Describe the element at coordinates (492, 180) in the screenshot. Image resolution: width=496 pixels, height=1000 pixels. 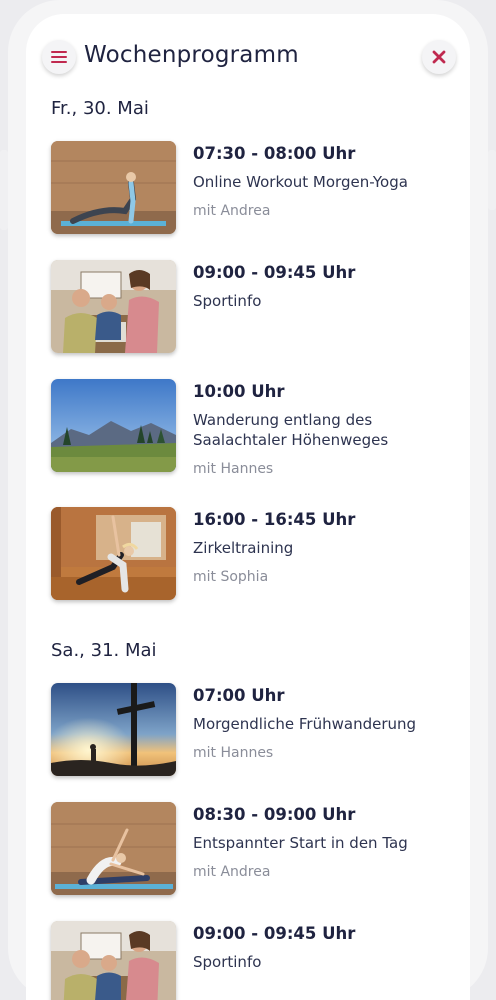
I see `device-side-button-right` at that location.